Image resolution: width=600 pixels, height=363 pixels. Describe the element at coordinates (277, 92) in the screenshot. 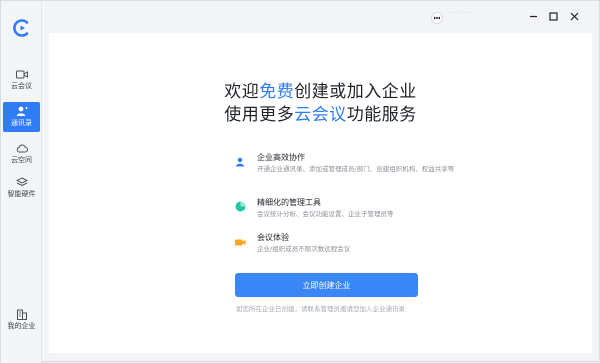

I see `headline-highlight: 免费` at that location.